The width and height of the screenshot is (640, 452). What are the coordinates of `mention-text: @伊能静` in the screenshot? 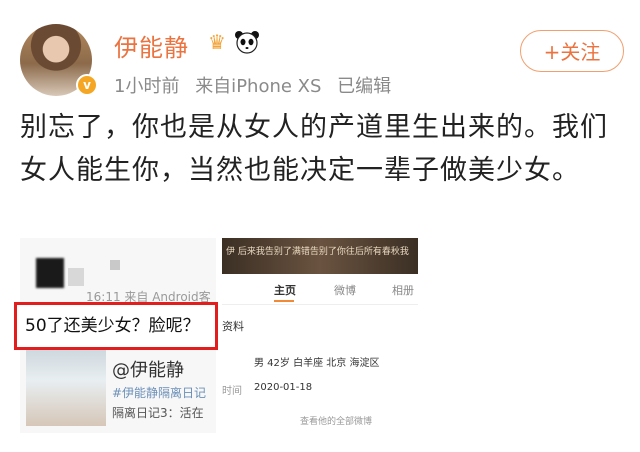 It's located at (148, 370).